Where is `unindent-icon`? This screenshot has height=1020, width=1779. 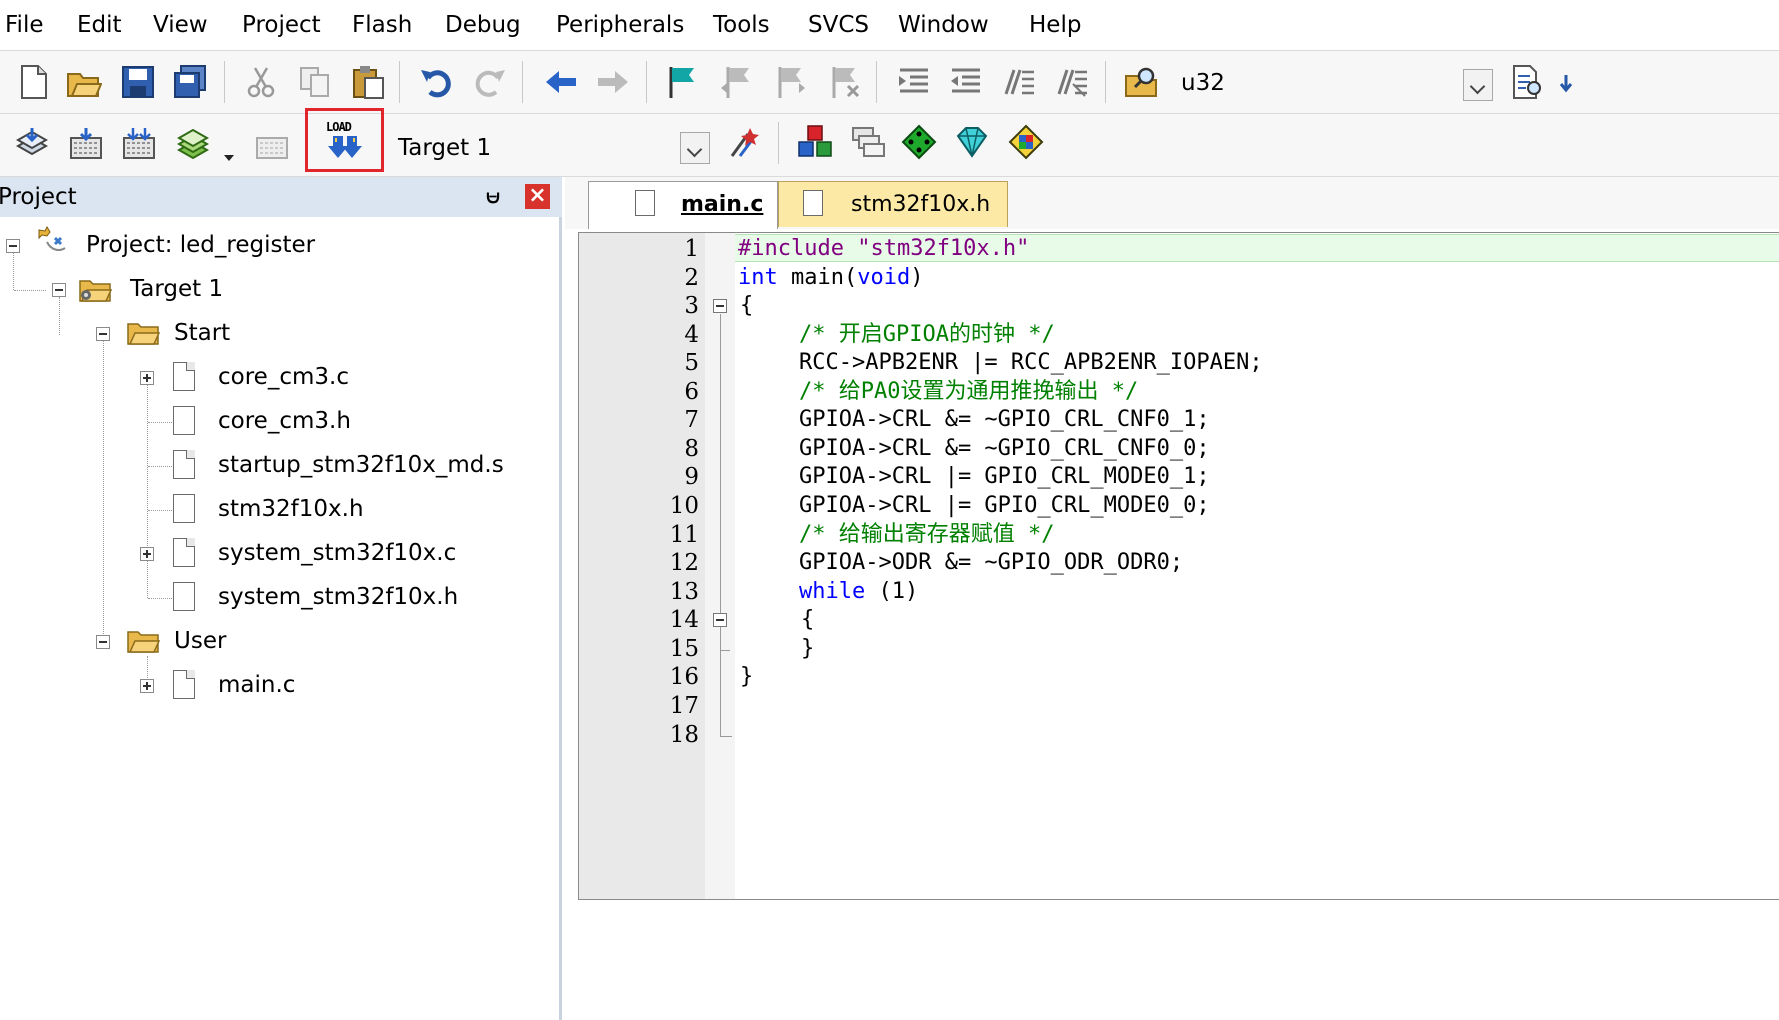 unindent-icon is located at coordinates (966, 82).